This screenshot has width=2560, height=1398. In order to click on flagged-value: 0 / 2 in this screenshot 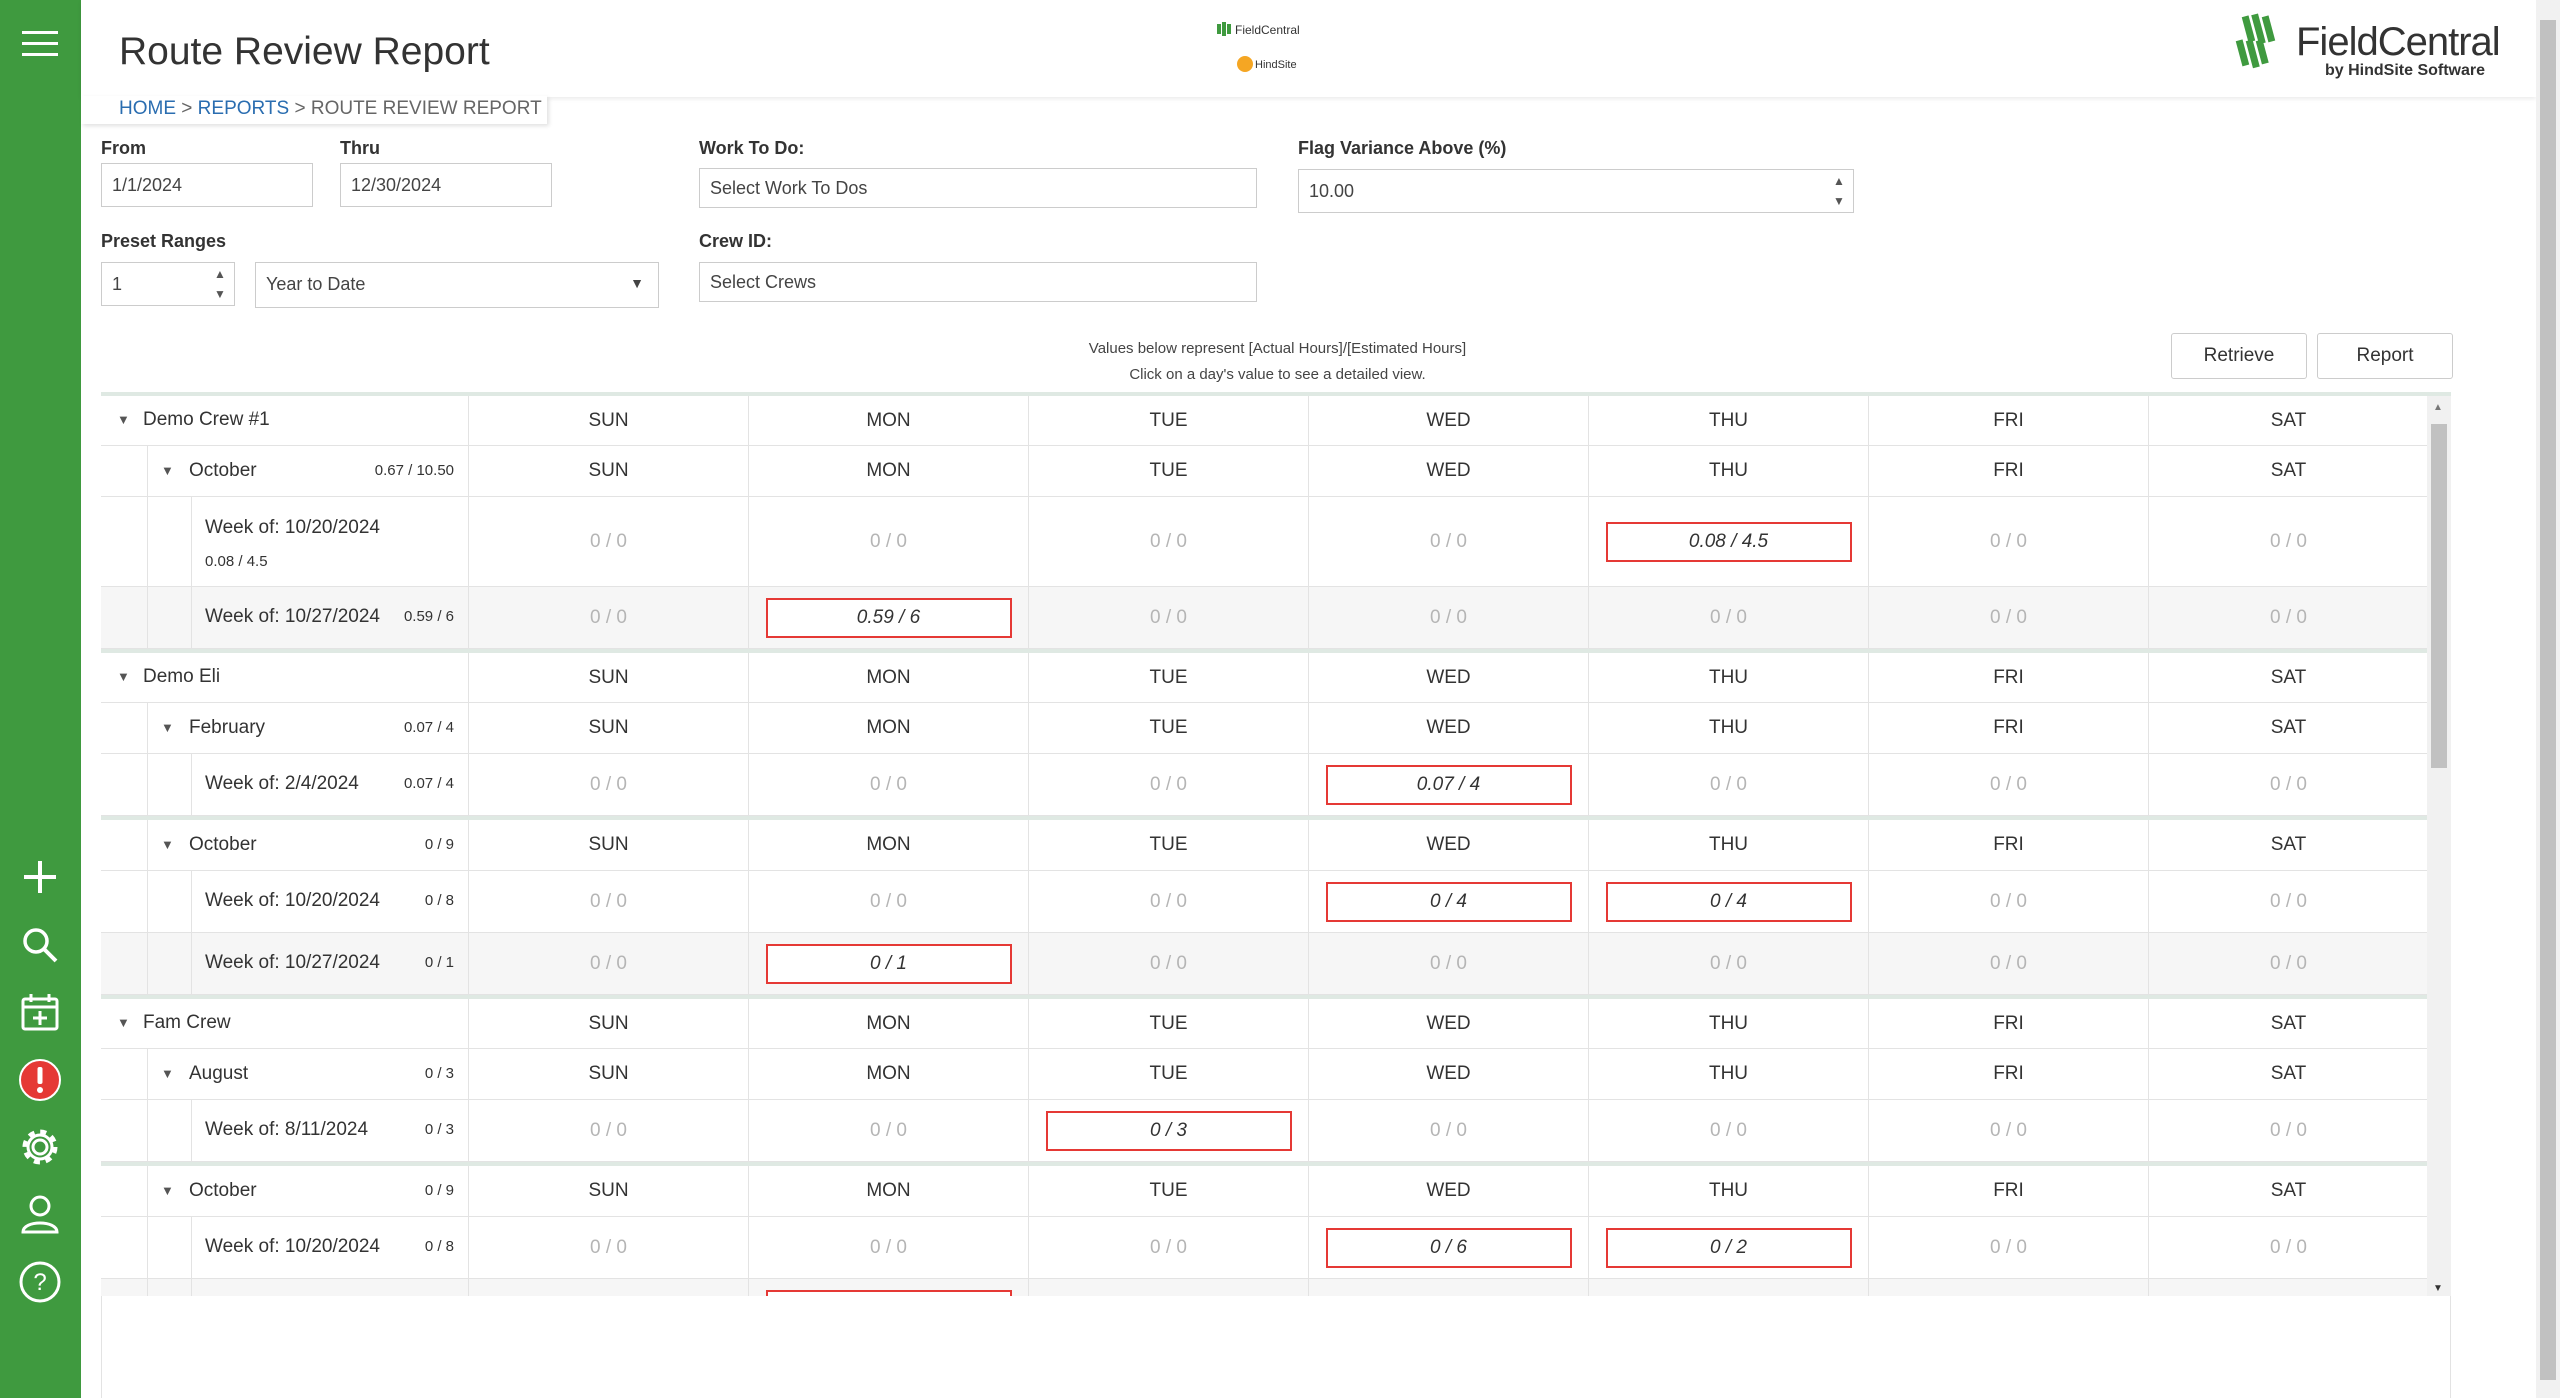, I will do `click(1728, 1247)`.